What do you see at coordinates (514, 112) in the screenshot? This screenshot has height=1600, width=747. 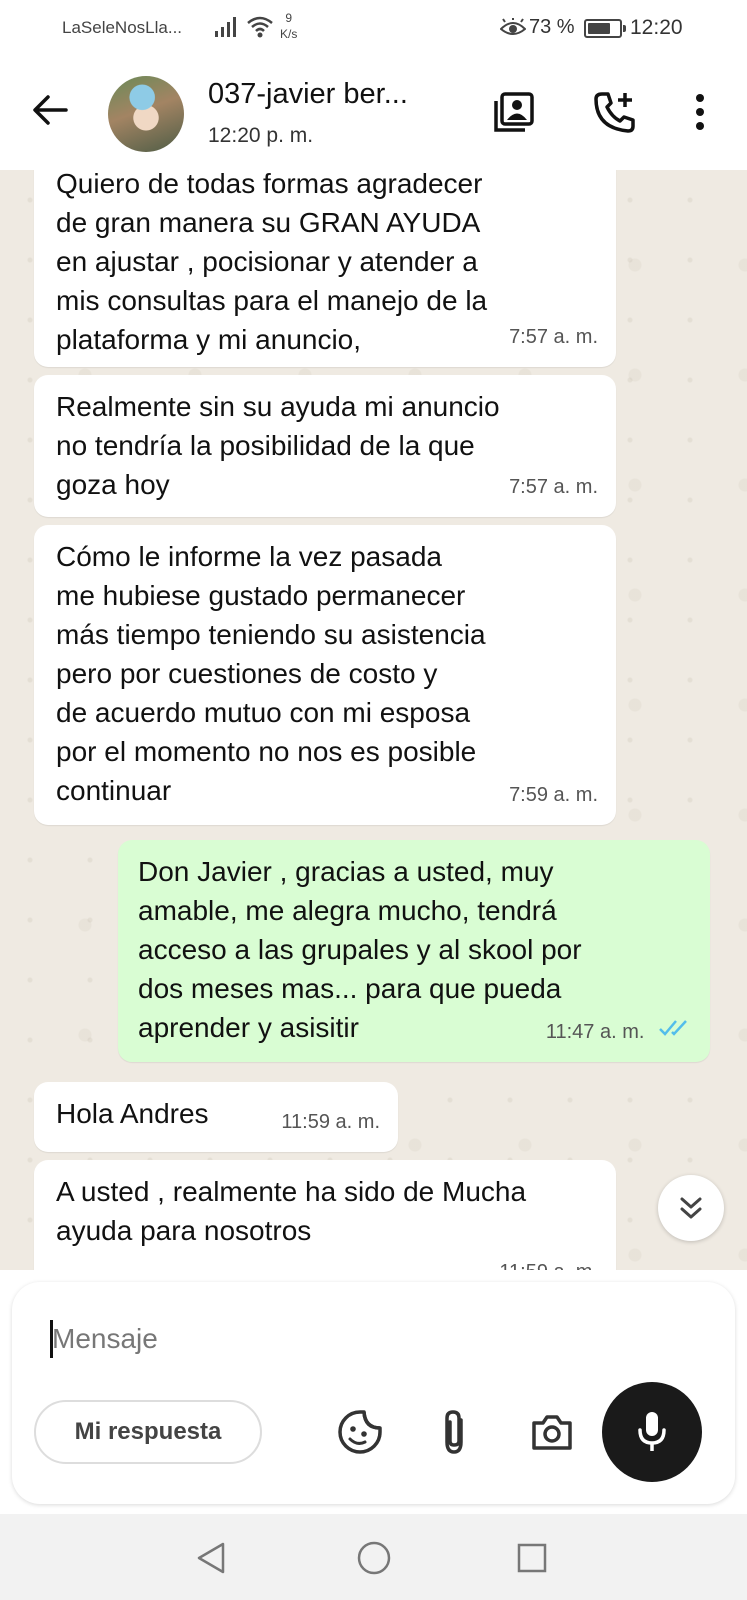 I see `contact-card-icon` at bounding box center [514, 112].